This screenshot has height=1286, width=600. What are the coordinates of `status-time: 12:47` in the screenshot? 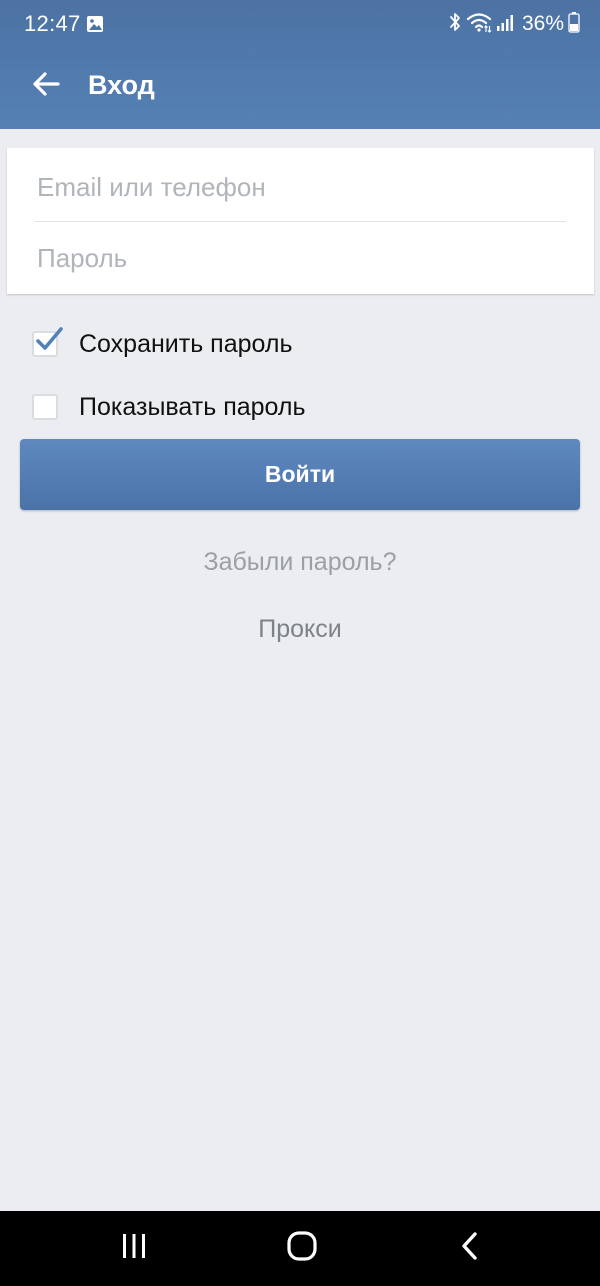 It's located at (52, 23).